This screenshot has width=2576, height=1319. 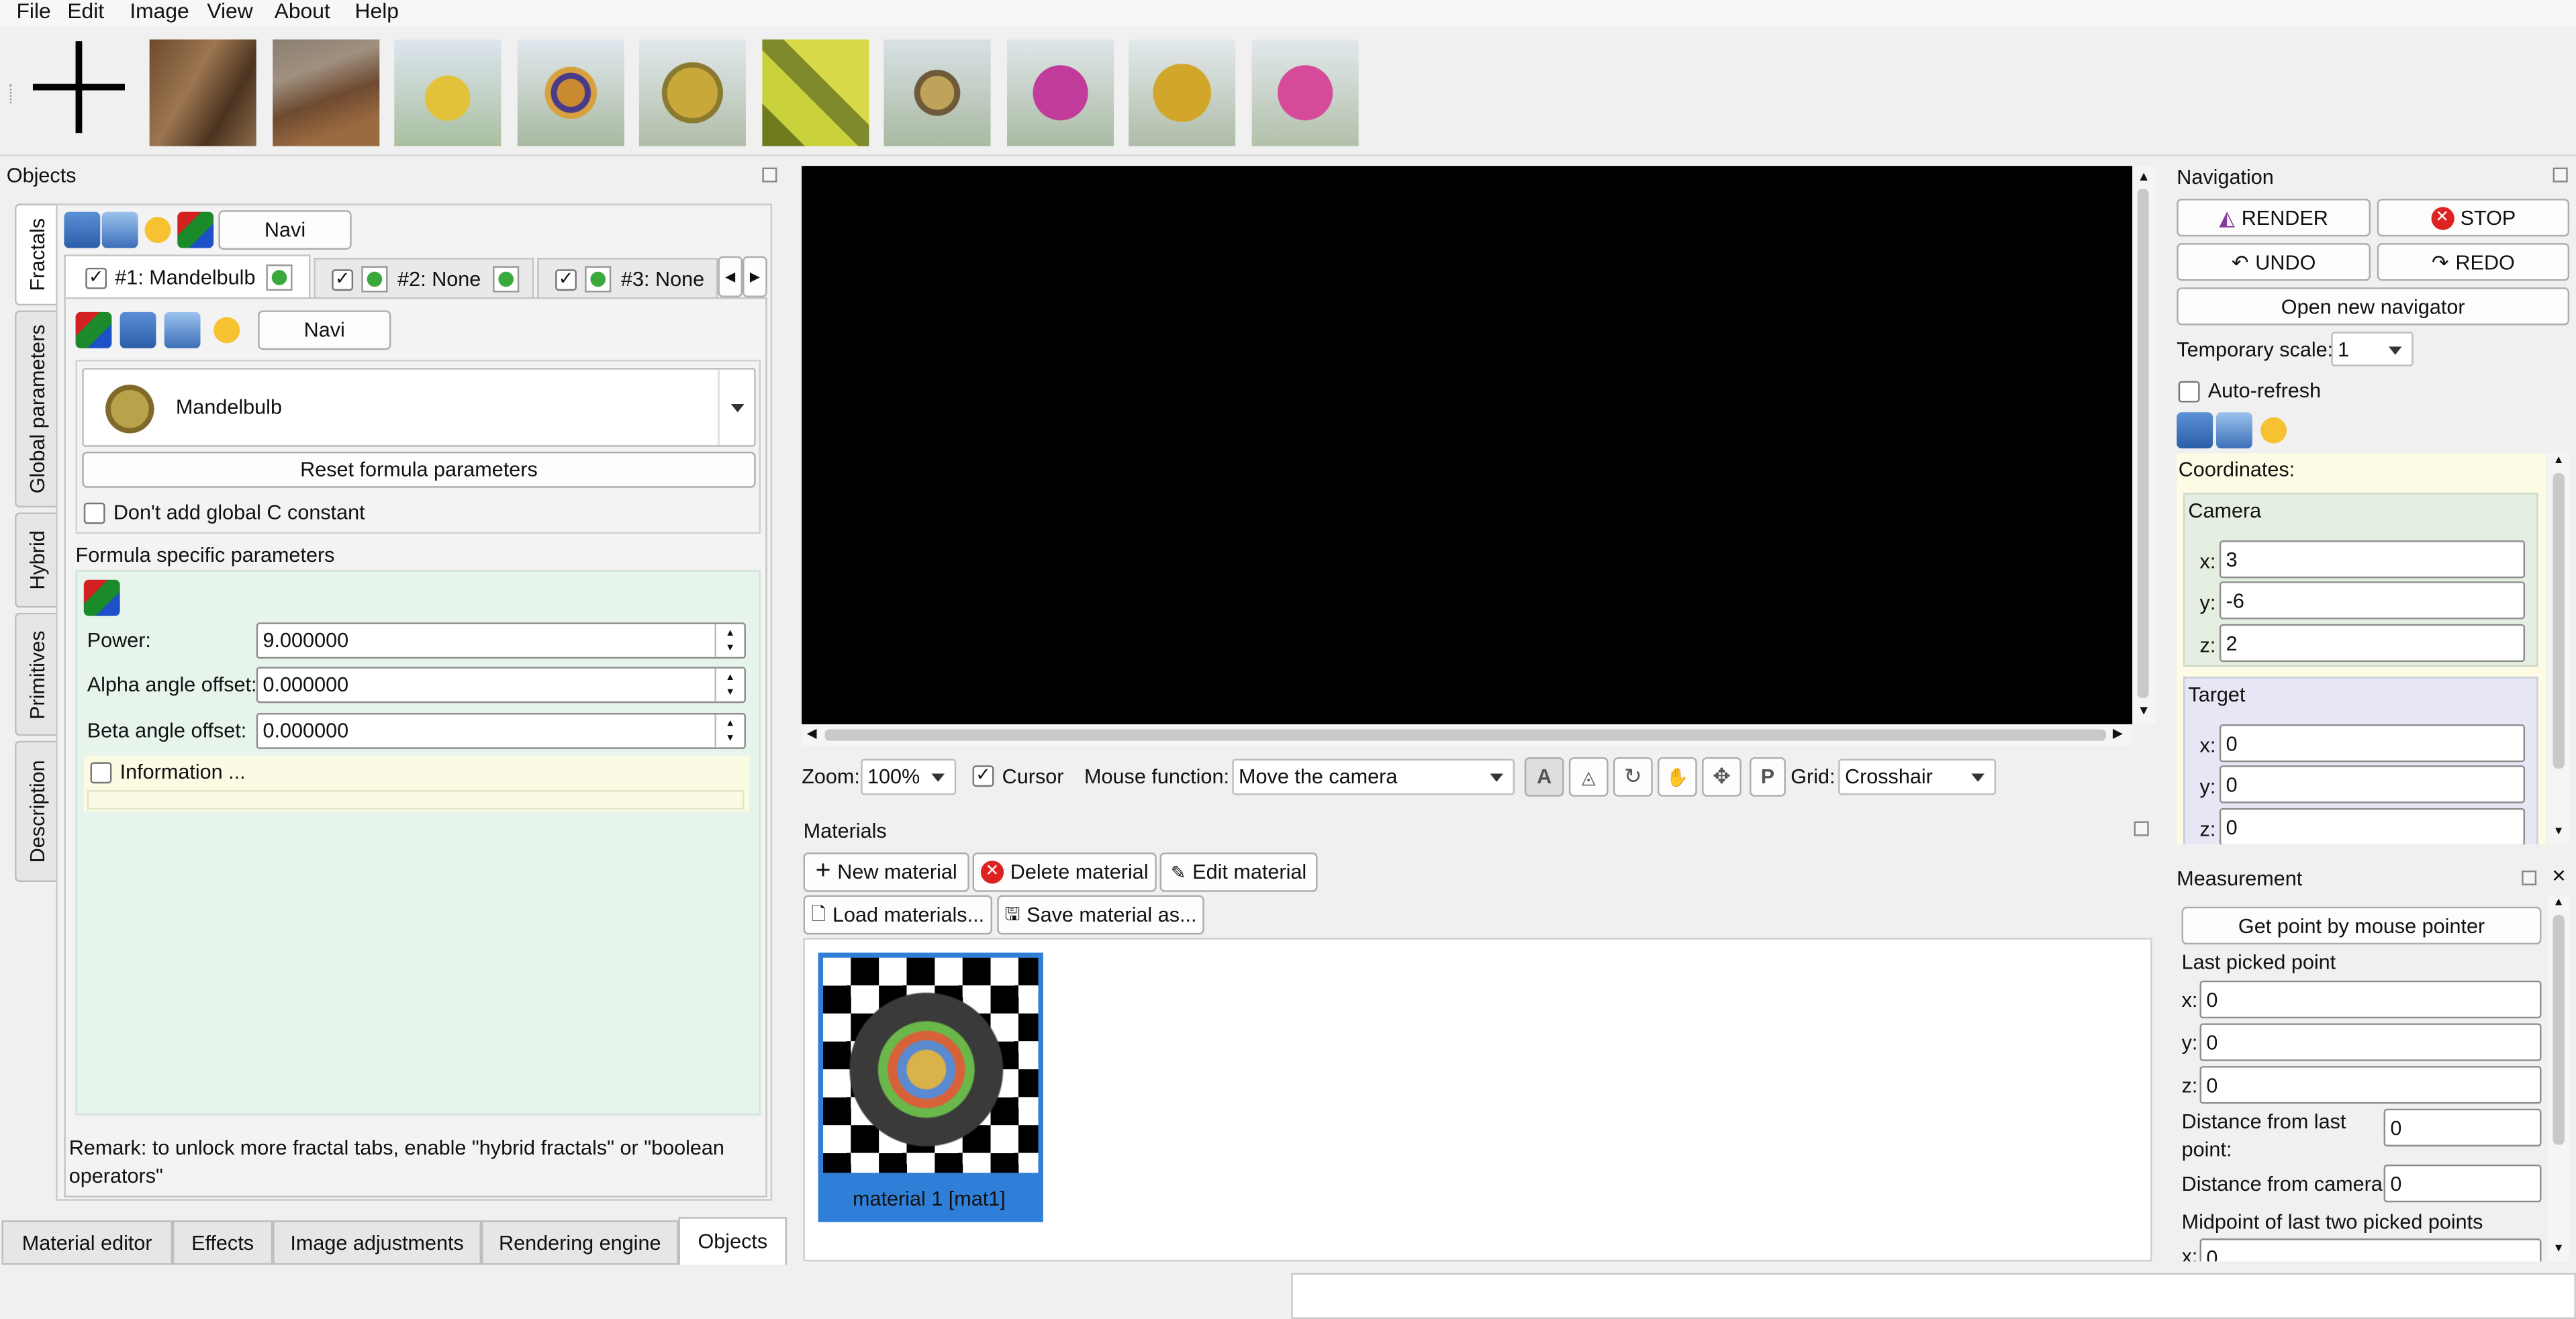 I want to click on render-horizontal-scrollbar: ◀ ▶, so click(x=1468, y=735).